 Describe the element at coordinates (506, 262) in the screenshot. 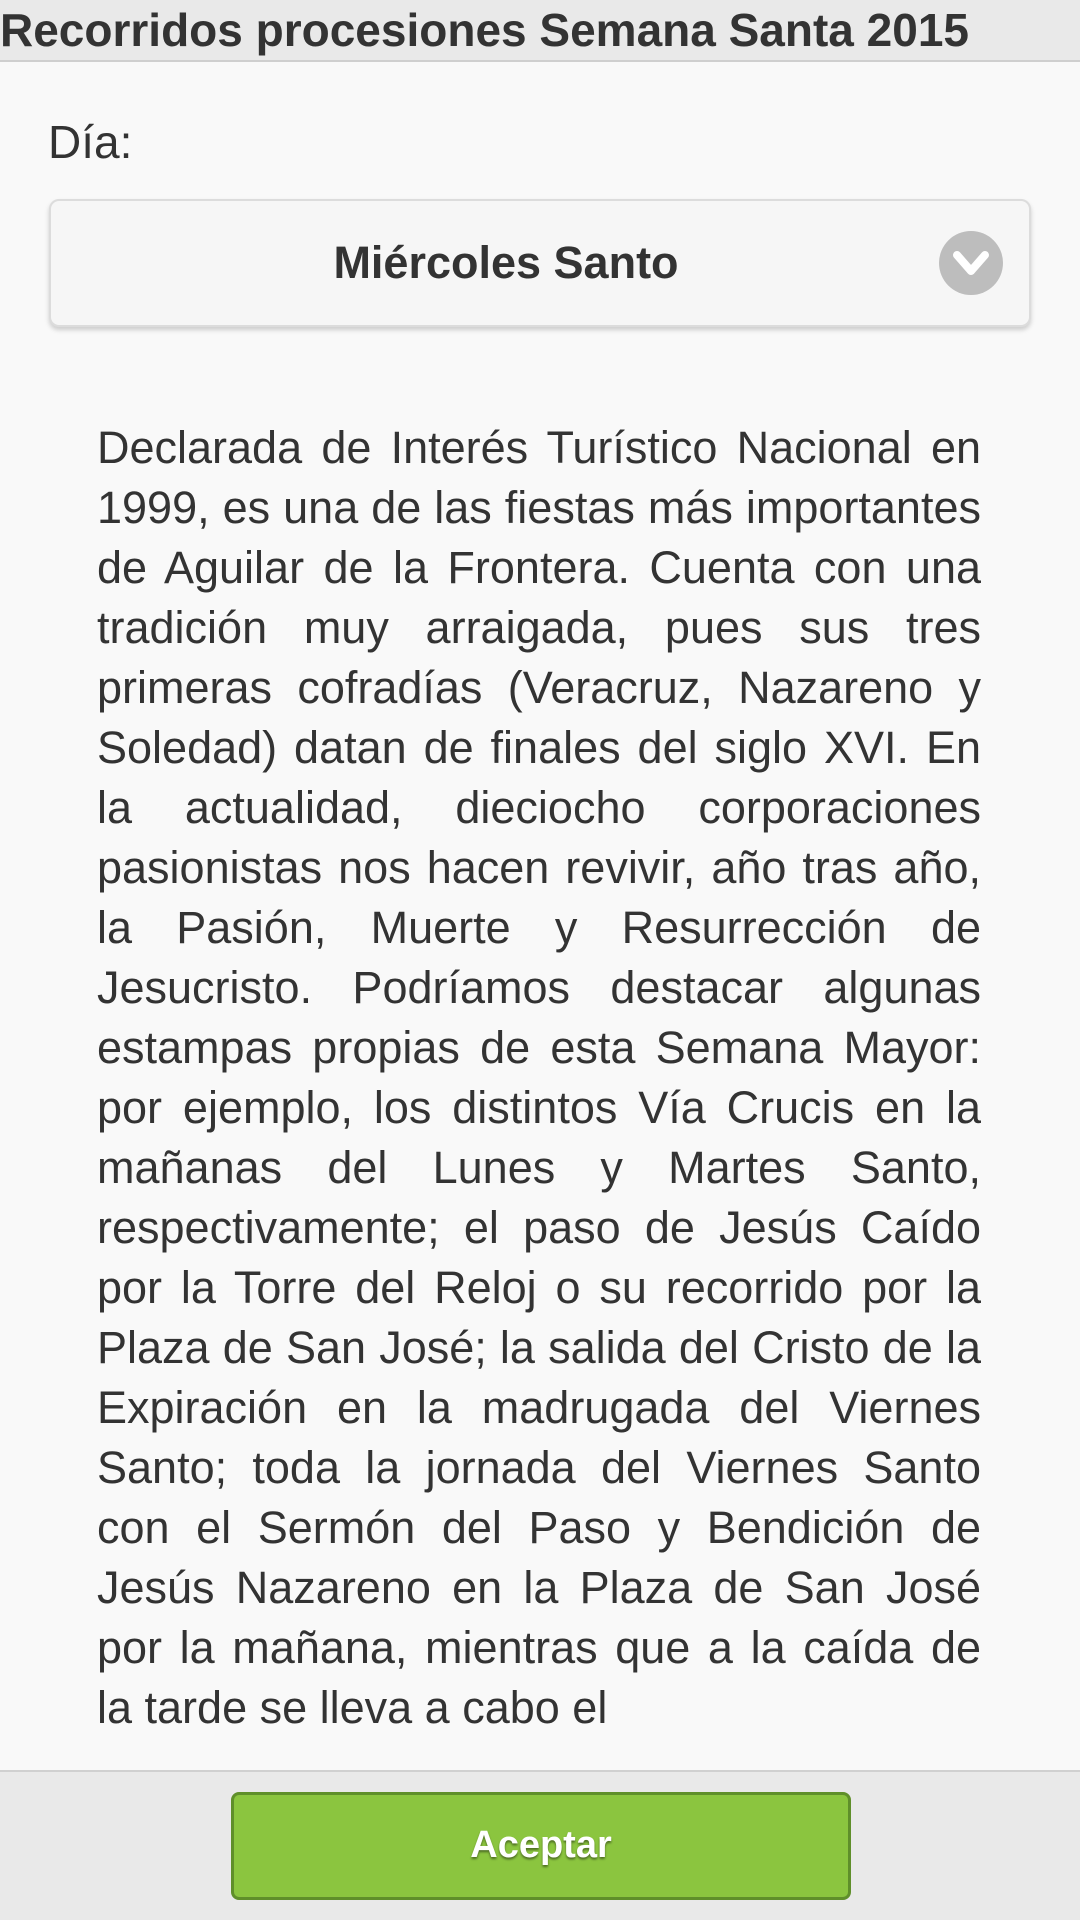

I see `day-select-value: Miércoles Santo` at that location.